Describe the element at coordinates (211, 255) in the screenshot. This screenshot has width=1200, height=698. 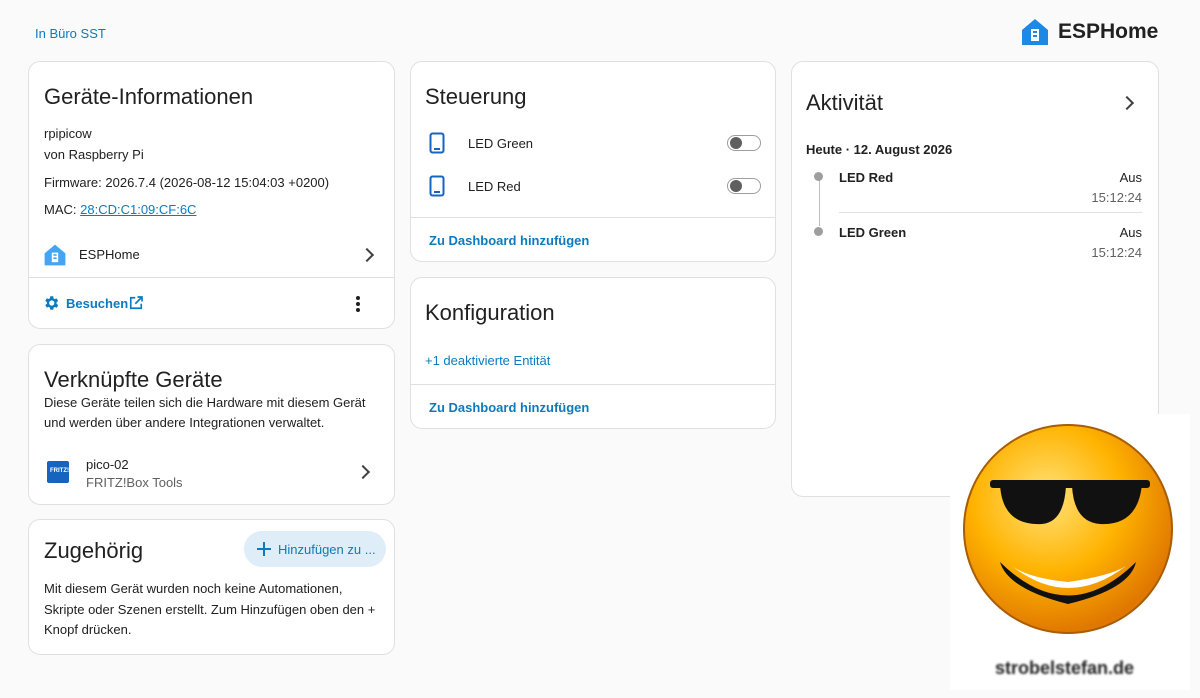
I see `integration-row: ESPHome` at that location.